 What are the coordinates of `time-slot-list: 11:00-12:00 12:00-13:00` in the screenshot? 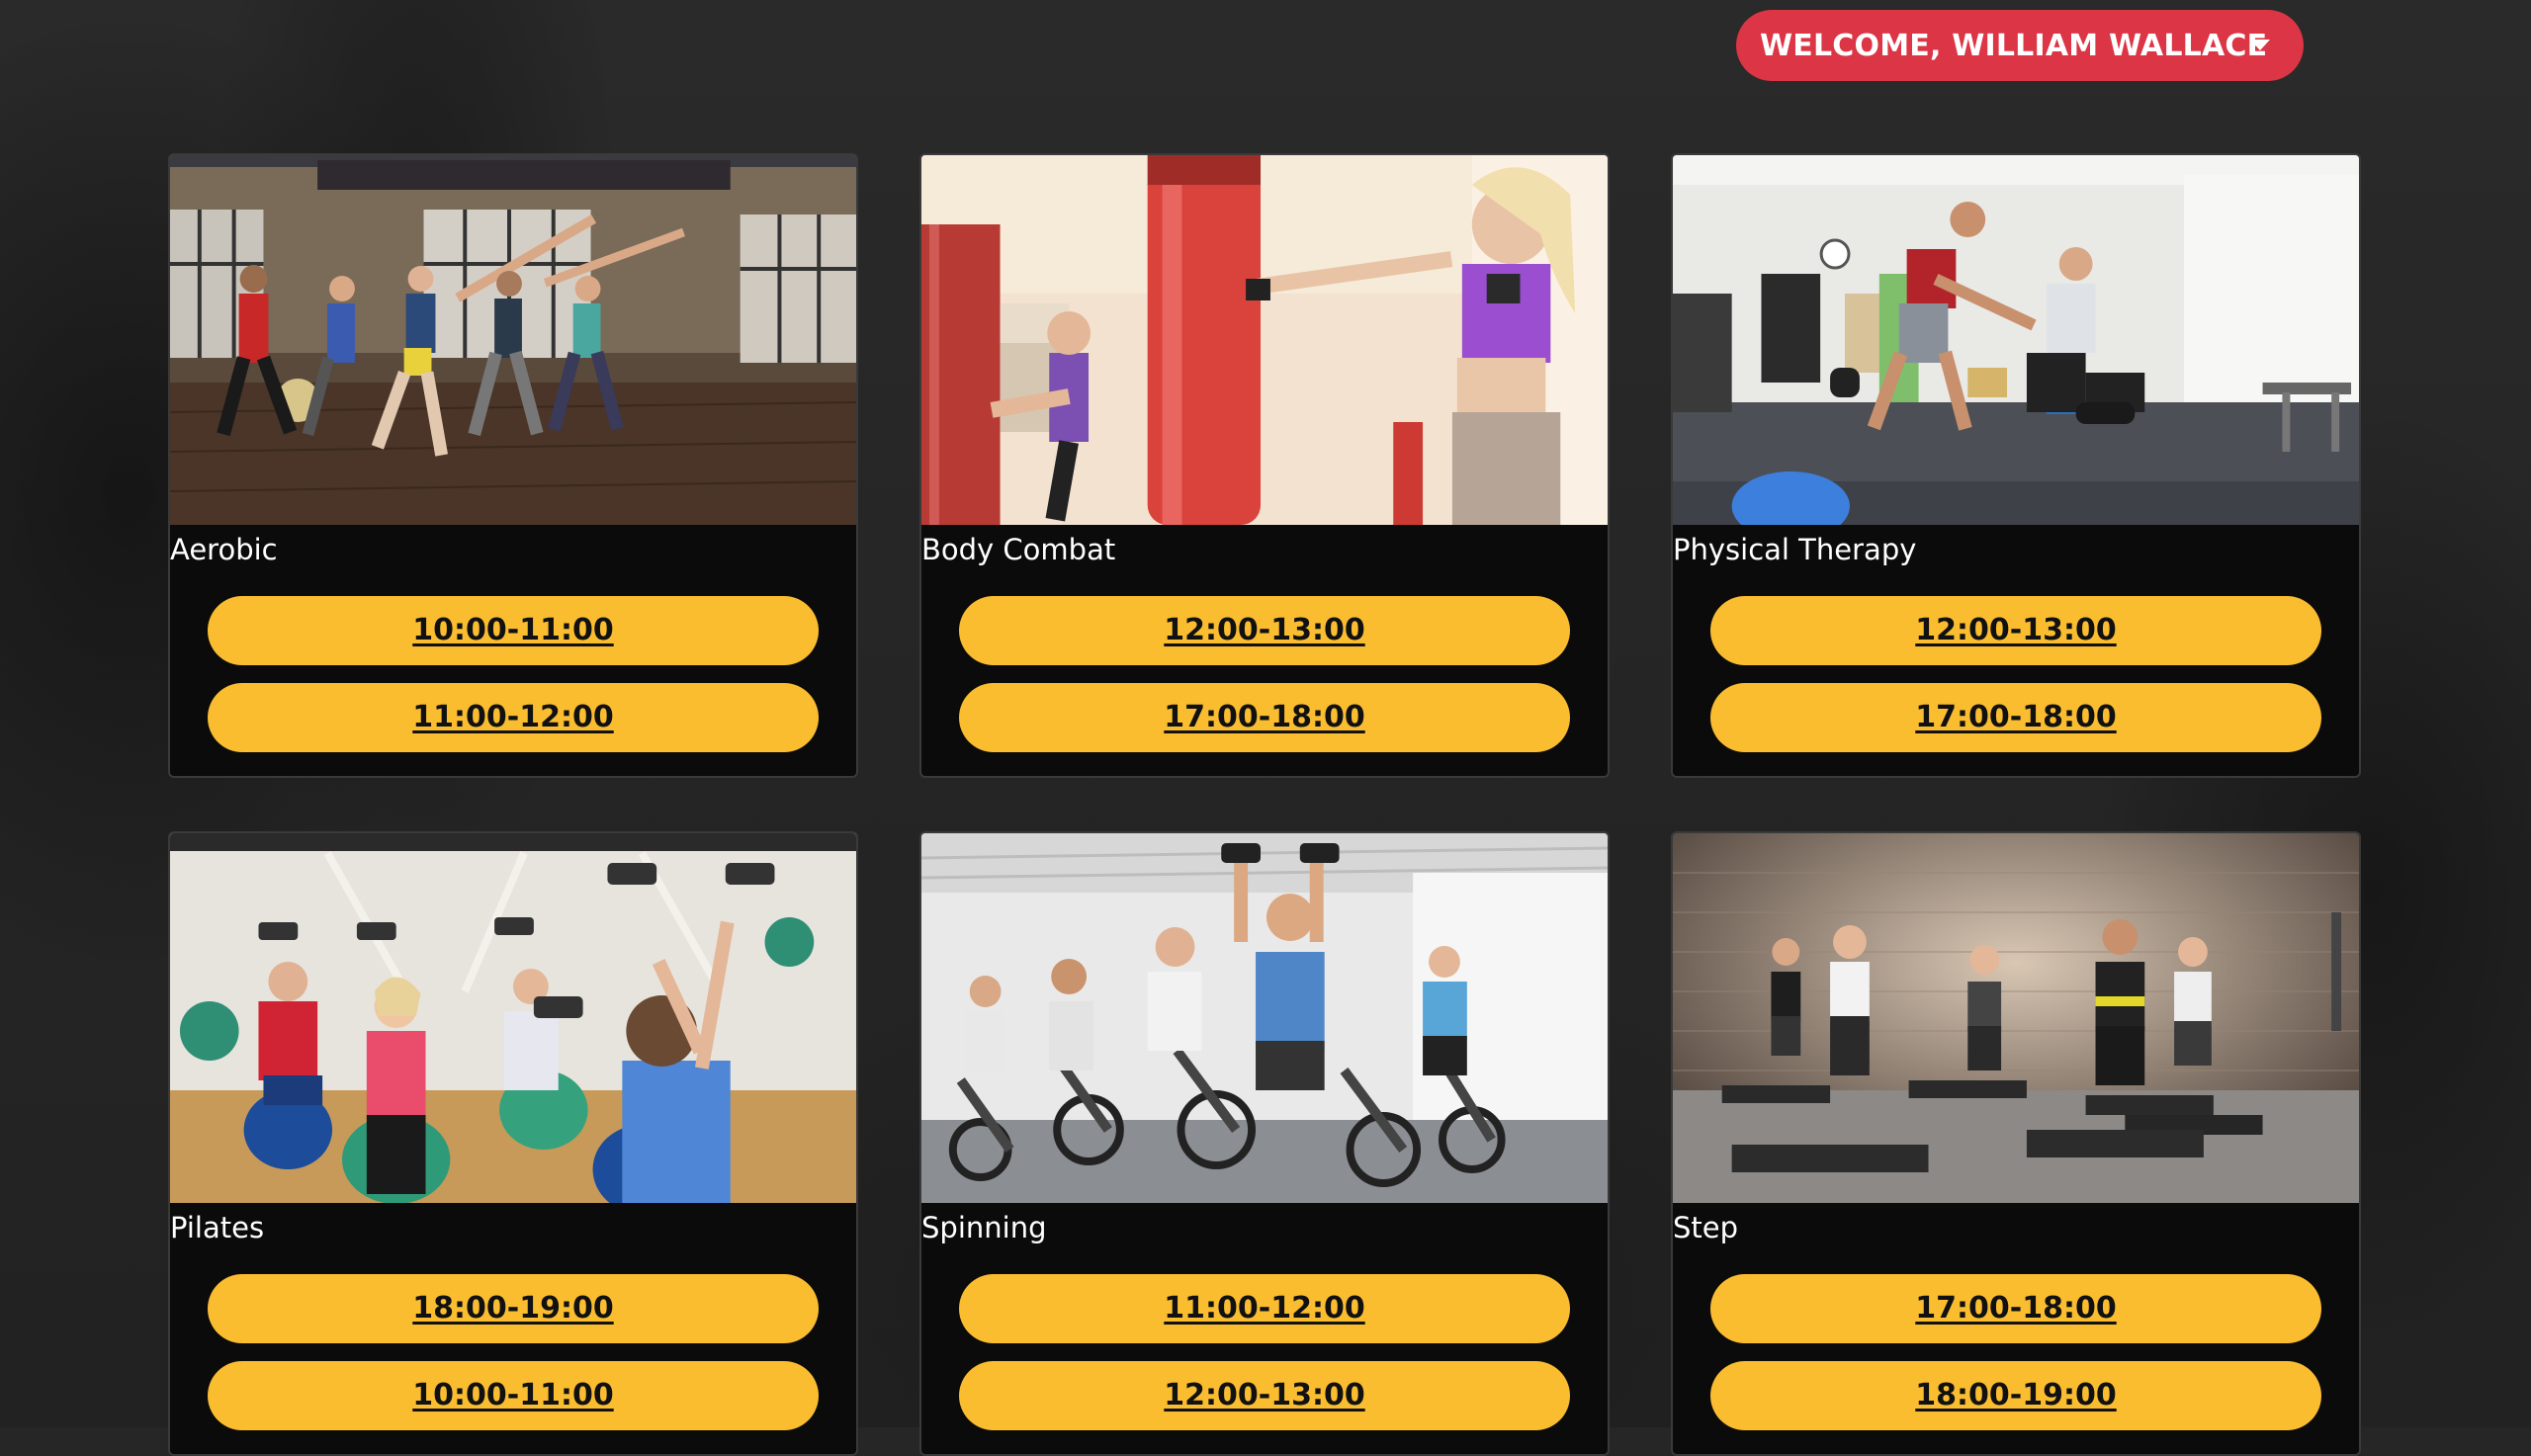 It's located at (1264, 1337).